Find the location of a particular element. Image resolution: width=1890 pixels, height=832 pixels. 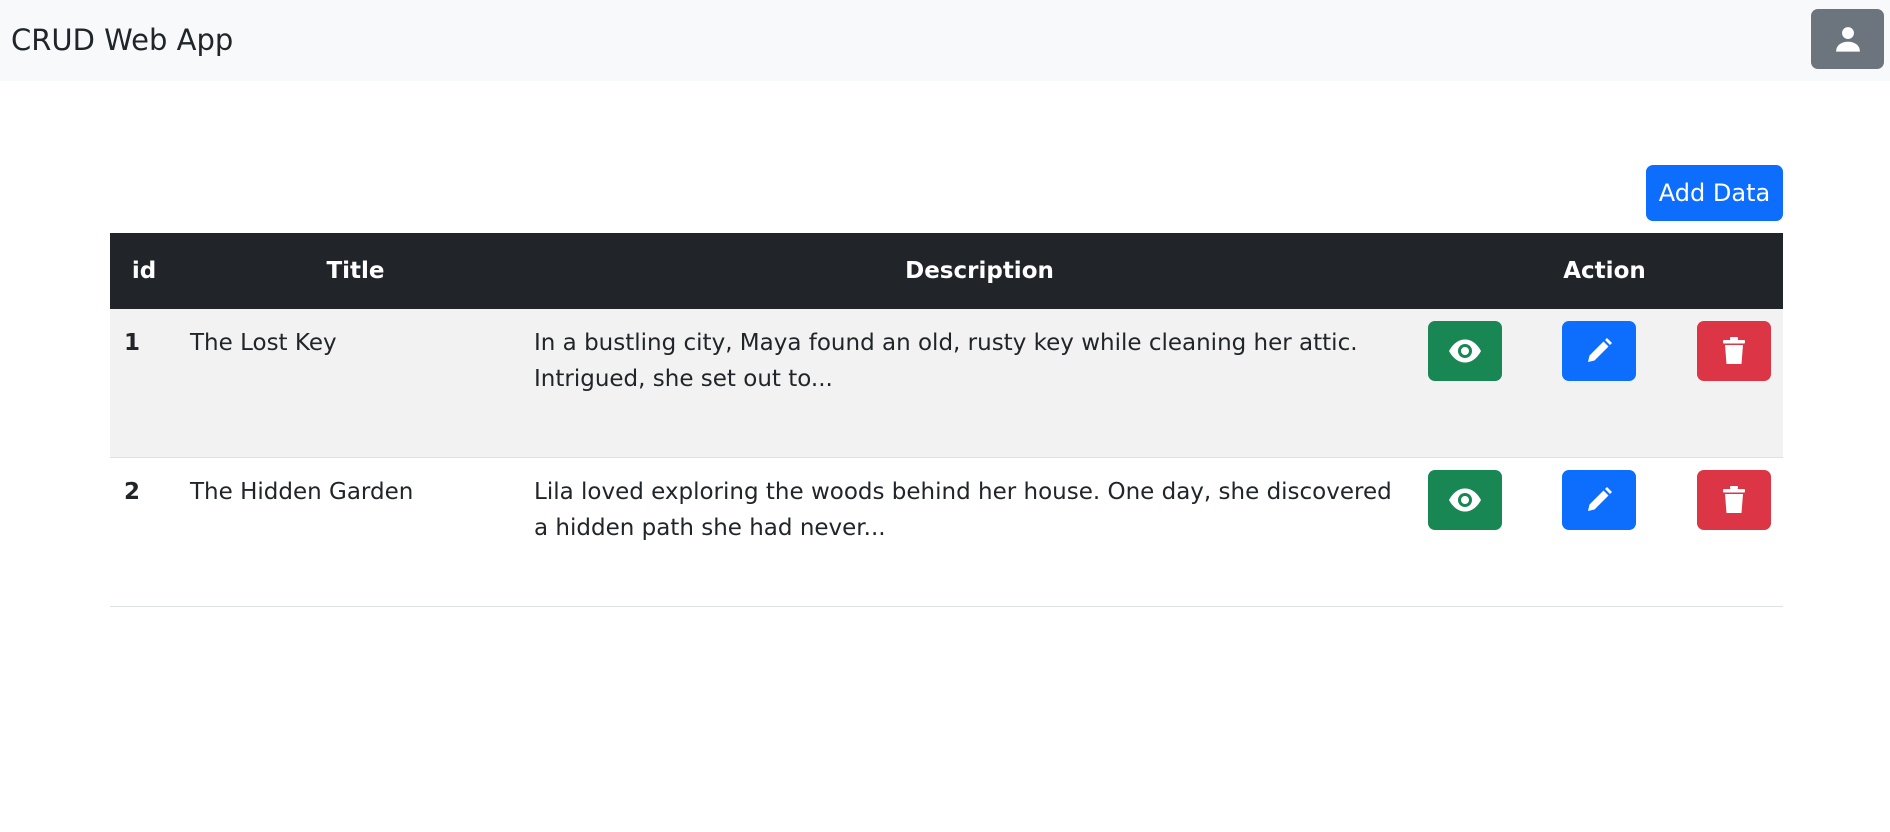

brand-title: CRUD Web App is located at coordinates (122, 40).